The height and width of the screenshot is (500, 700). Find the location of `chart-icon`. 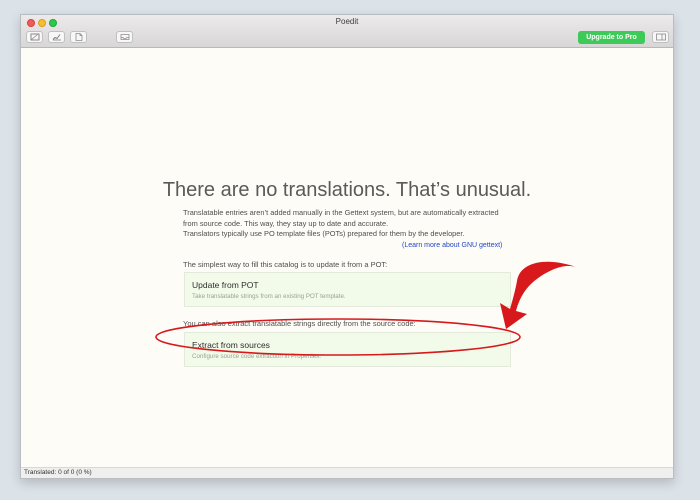

chart-icon is located at coordinates (56, 37).